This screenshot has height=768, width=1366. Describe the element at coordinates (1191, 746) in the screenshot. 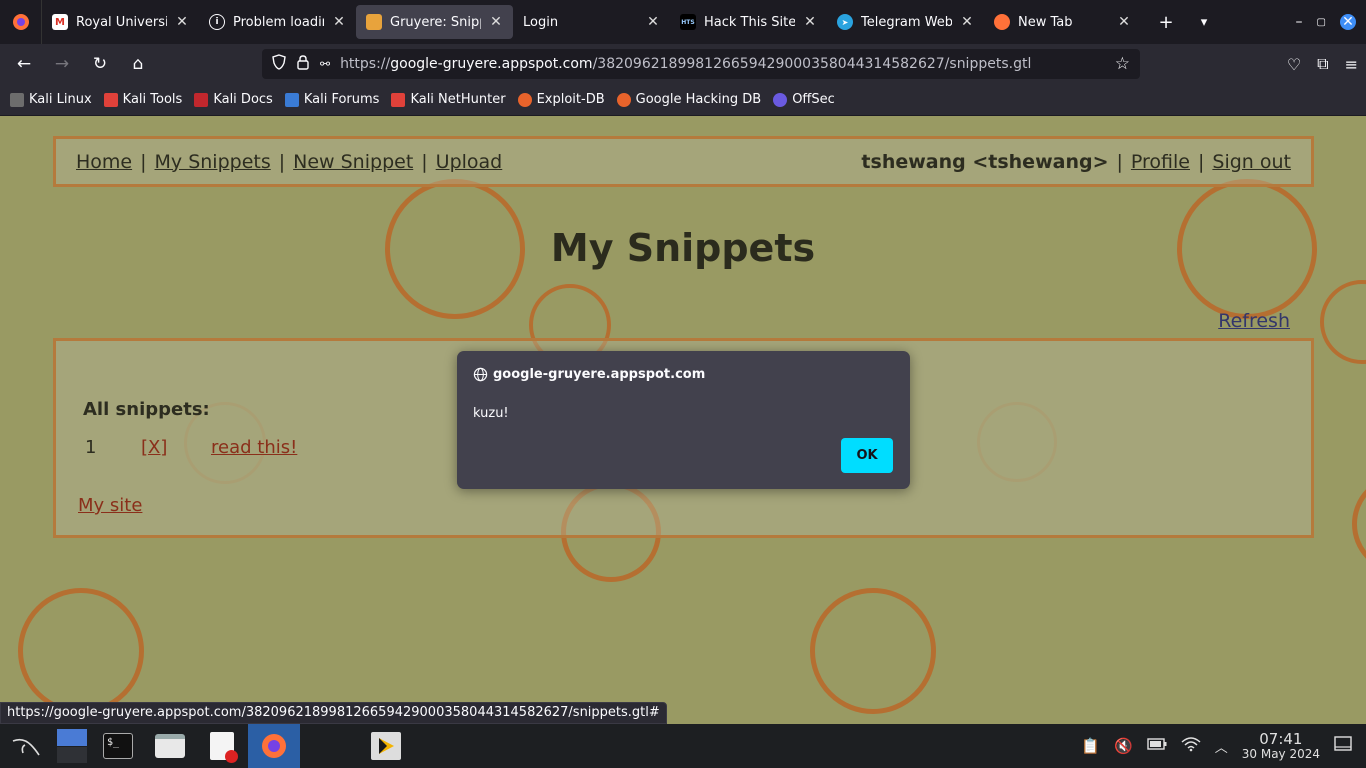

I see `wifi-icon` at that location.